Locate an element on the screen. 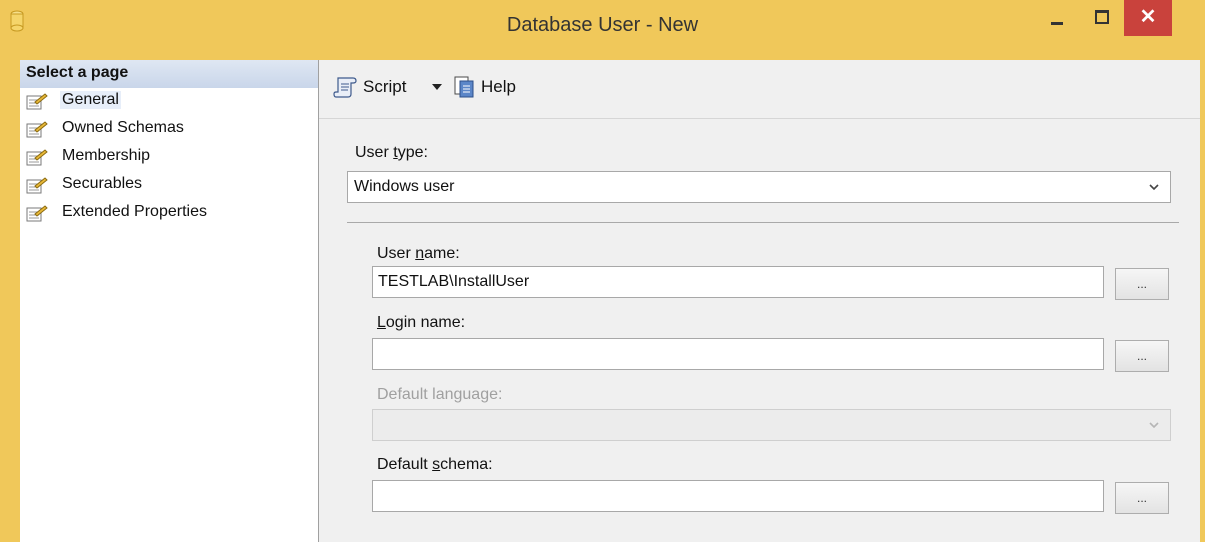  page-item-label: Securables is located at coordinates (102, 183).